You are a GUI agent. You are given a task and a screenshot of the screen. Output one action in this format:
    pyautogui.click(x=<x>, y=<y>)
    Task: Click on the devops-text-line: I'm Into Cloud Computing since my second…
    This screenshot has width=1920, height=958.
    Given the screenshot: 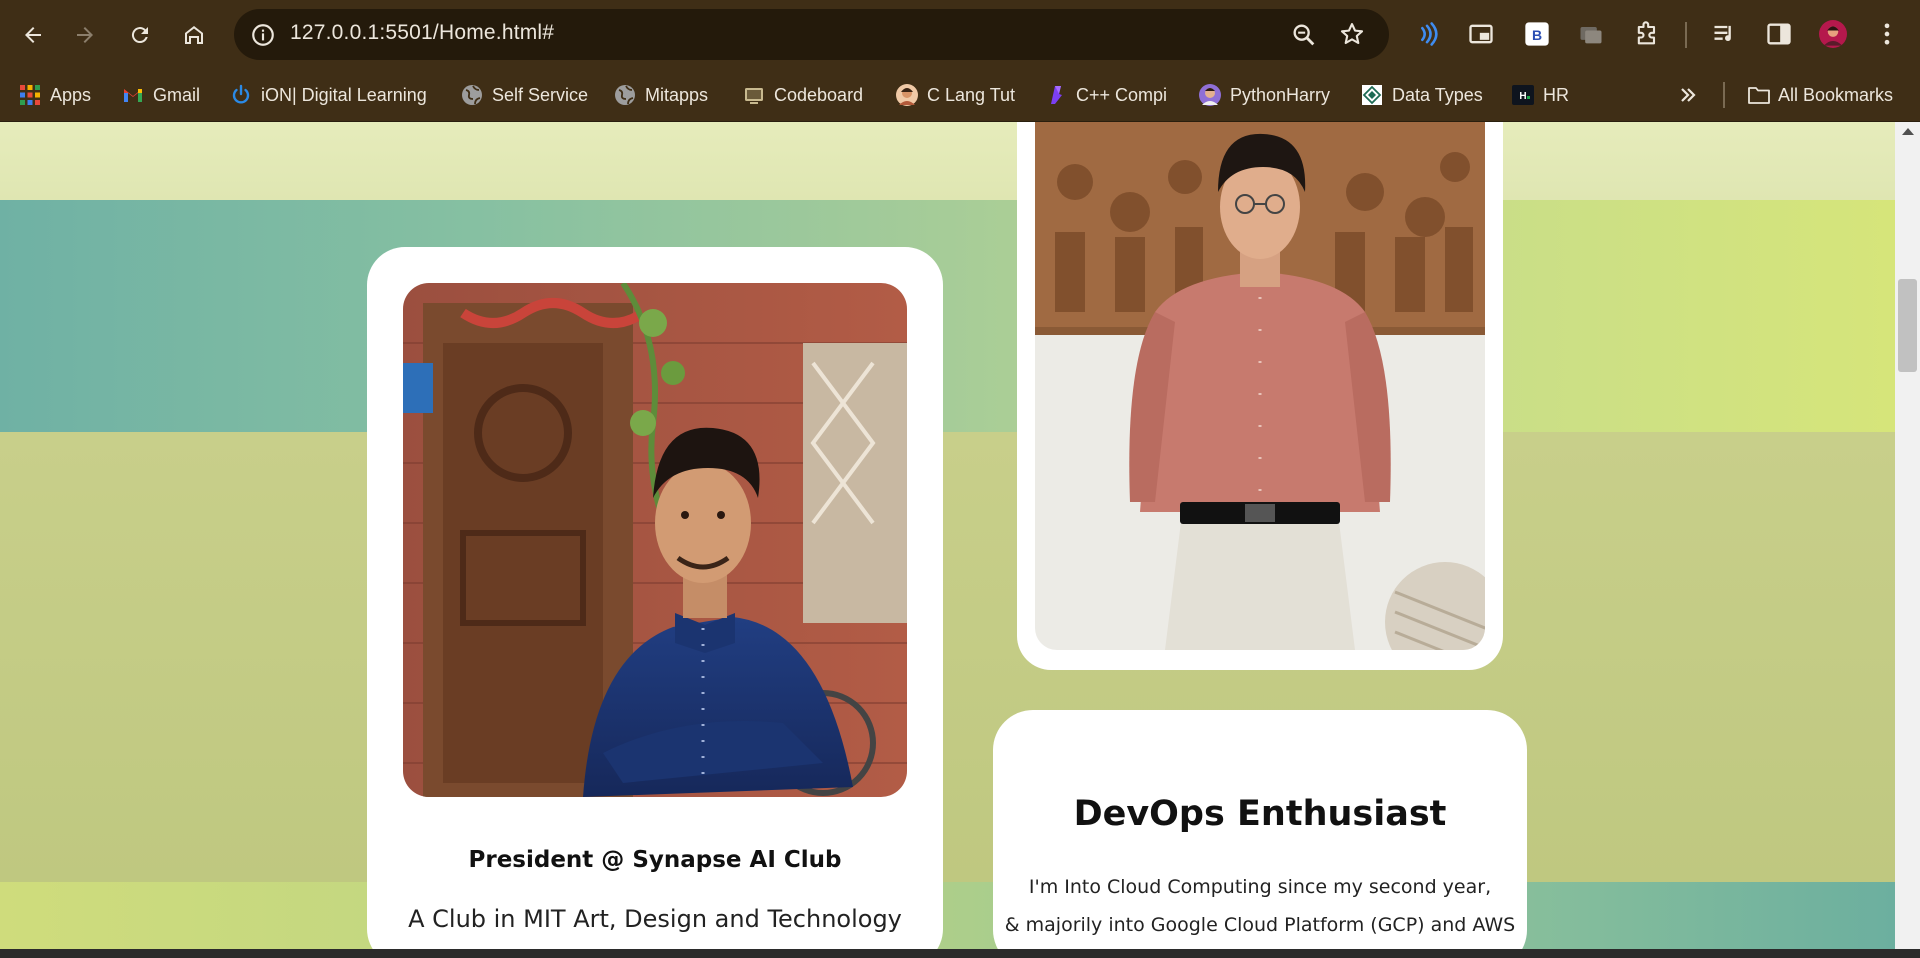 What is the action you would take?
    pyautogui.click(x=1260, y=887)
    